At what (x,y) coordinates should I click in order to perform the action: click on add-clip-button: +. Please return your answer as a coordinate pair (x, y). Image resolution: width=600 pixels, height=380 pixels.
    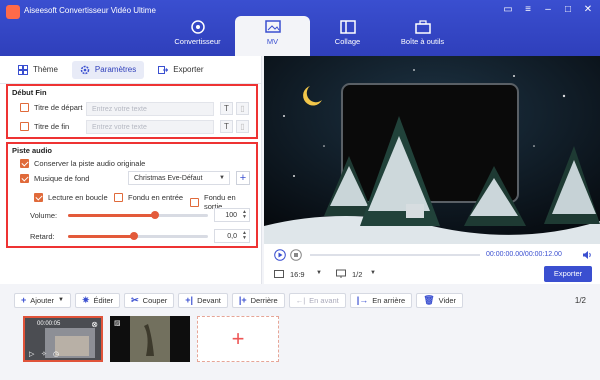
    Looking at the image, I should click on (238, 339).